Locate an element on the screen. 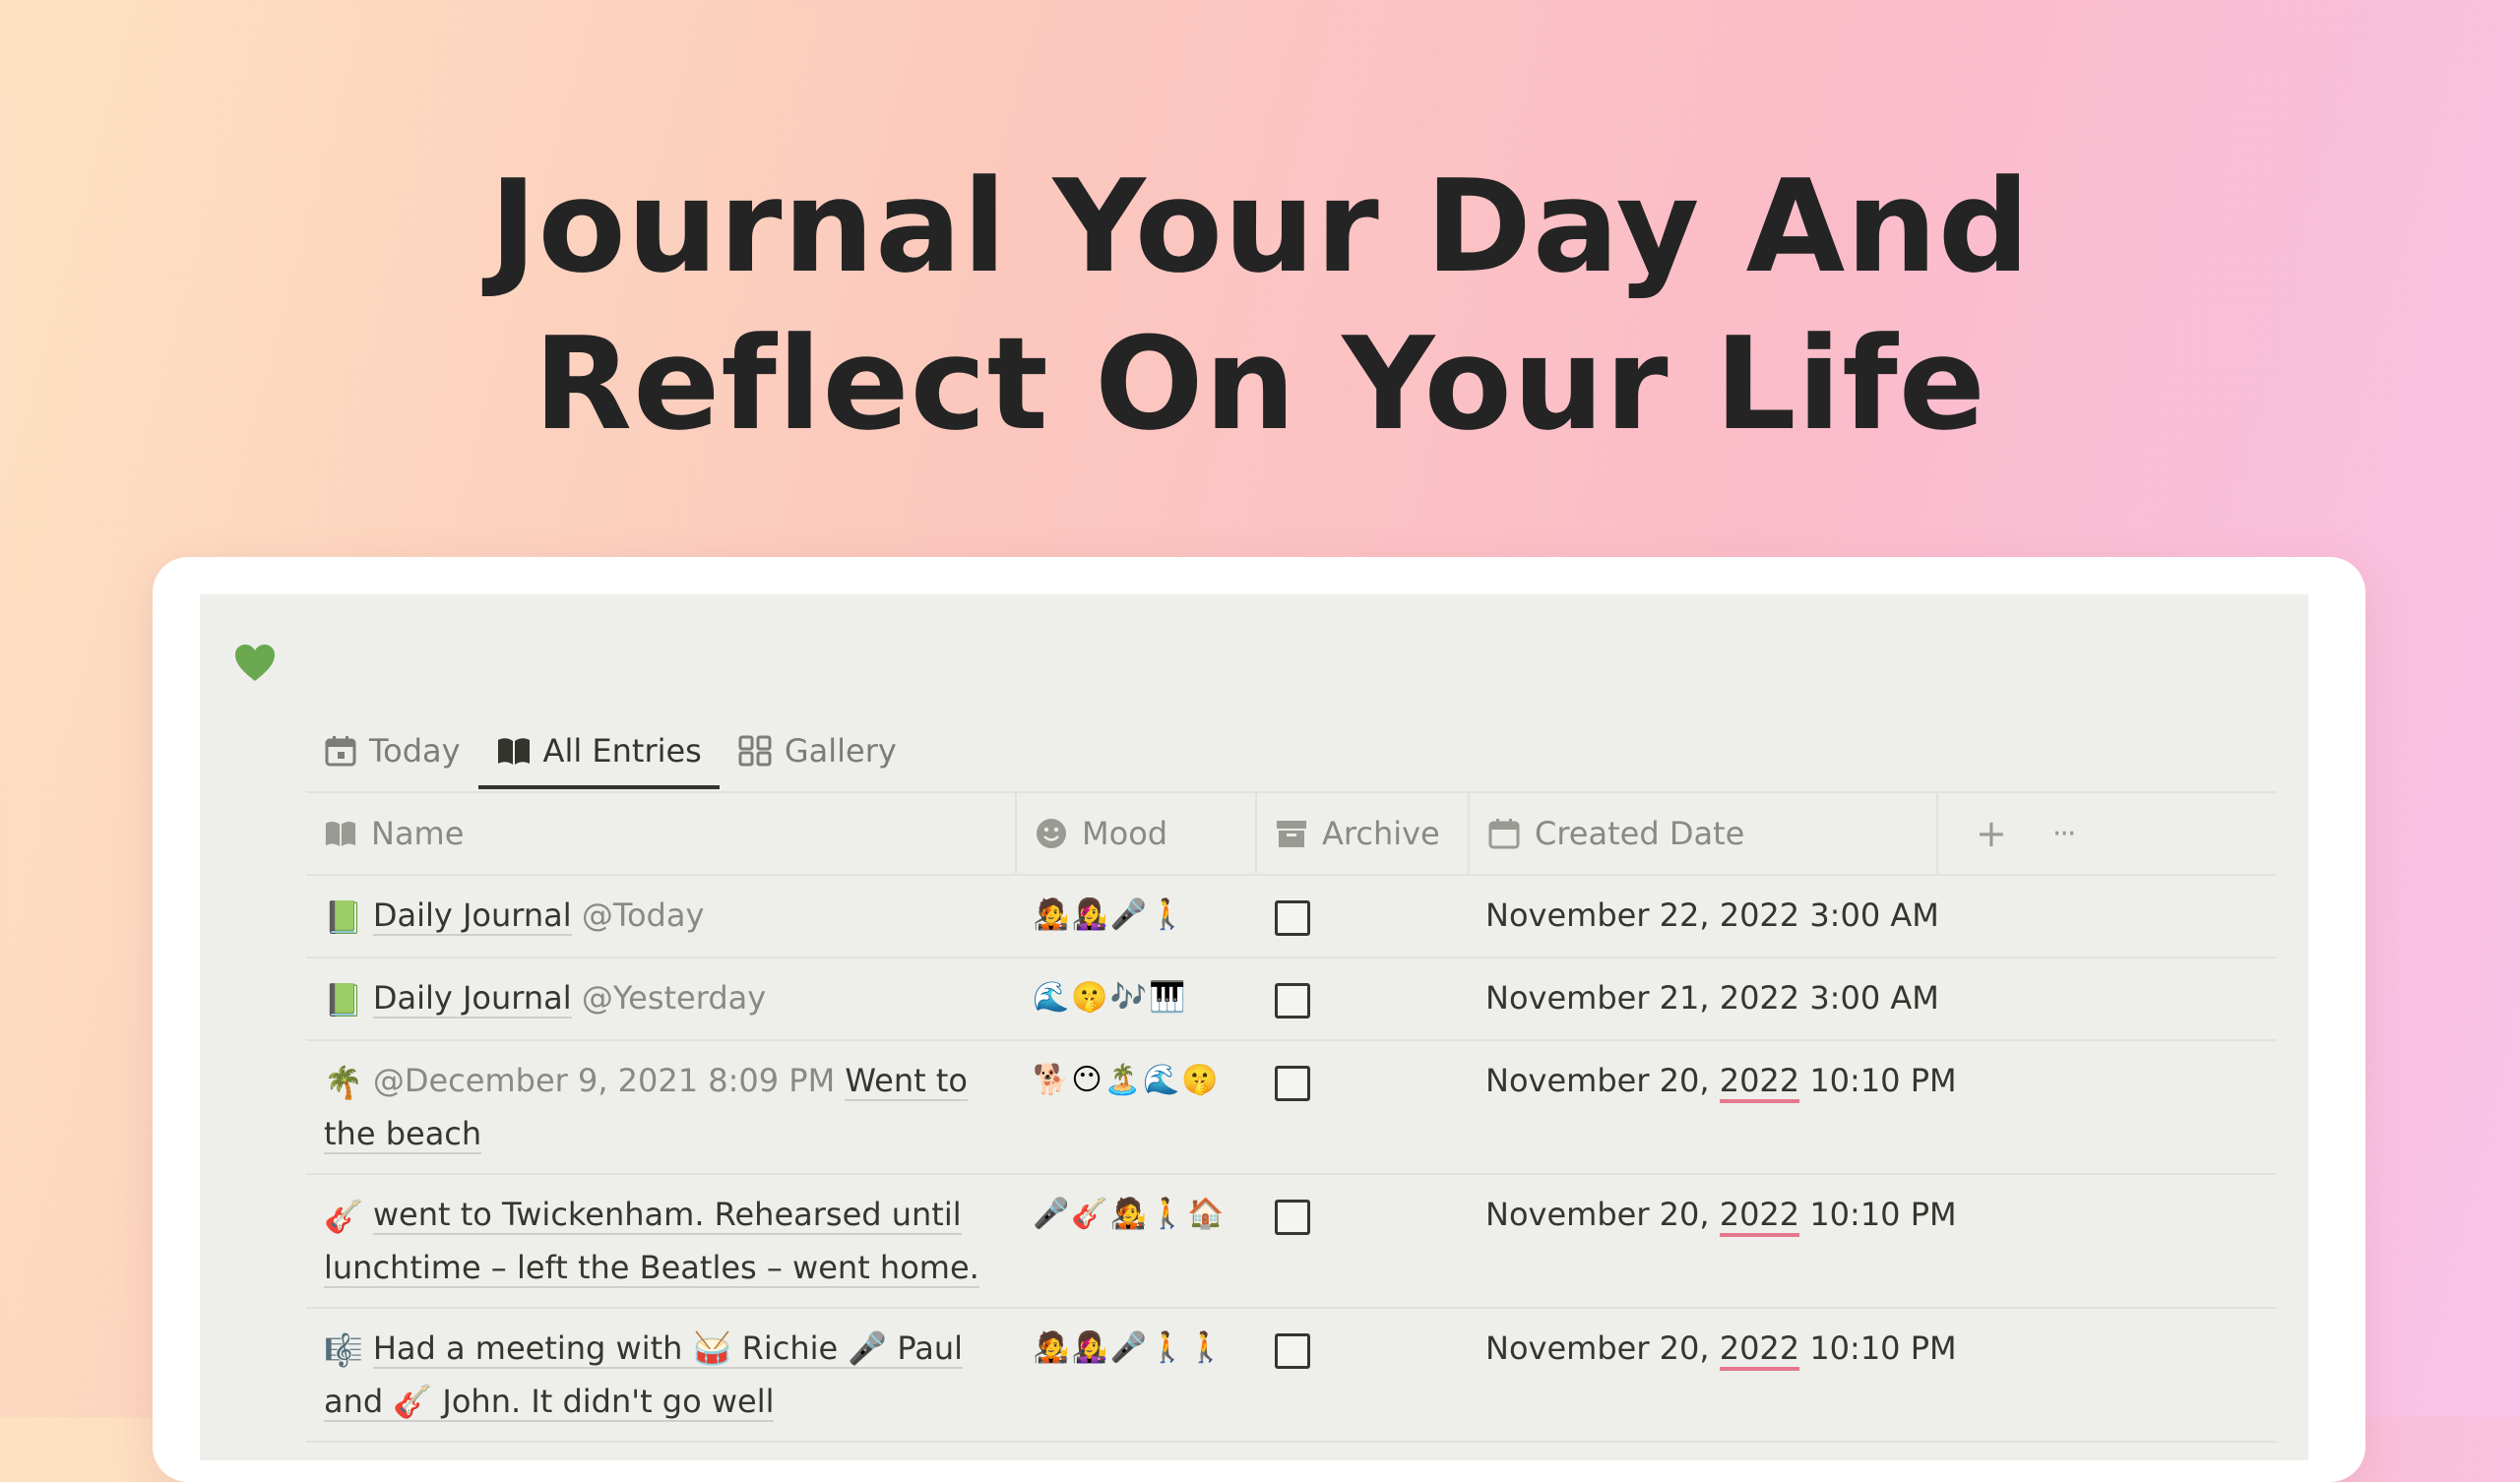 The width and height of the screenshot is (2520, 1482). entry-created-date: November 21, 2022 3:00 AM is located at coordinates (1703, 998).